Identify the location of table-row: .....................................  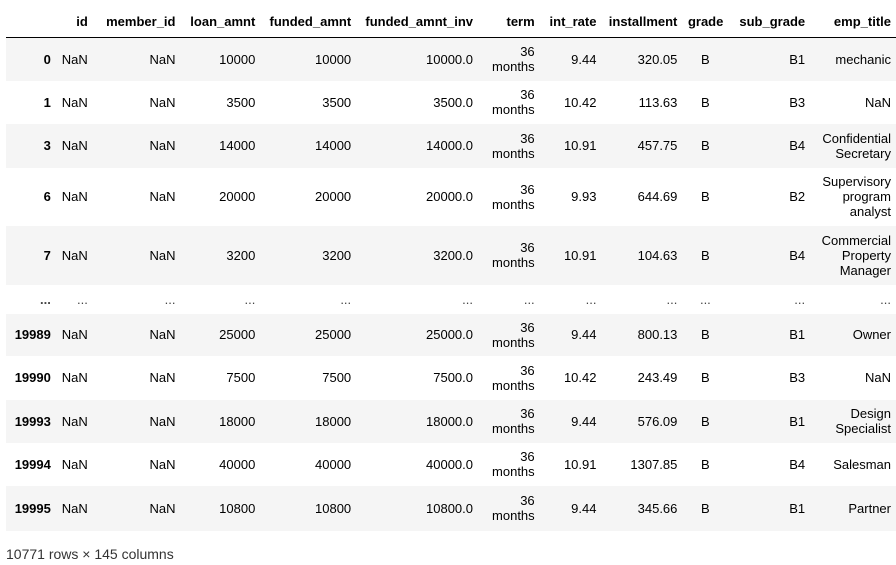
(451, 299).